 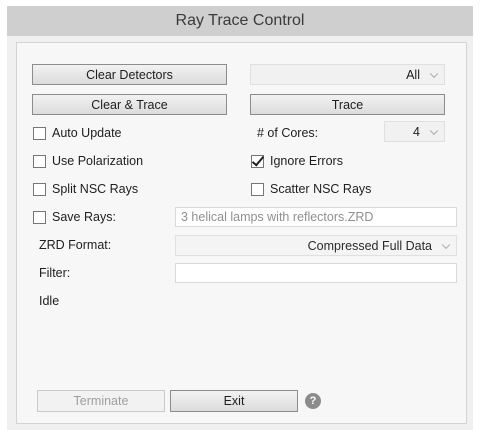 I want to click on filter-input, so click(x=316, y=273).